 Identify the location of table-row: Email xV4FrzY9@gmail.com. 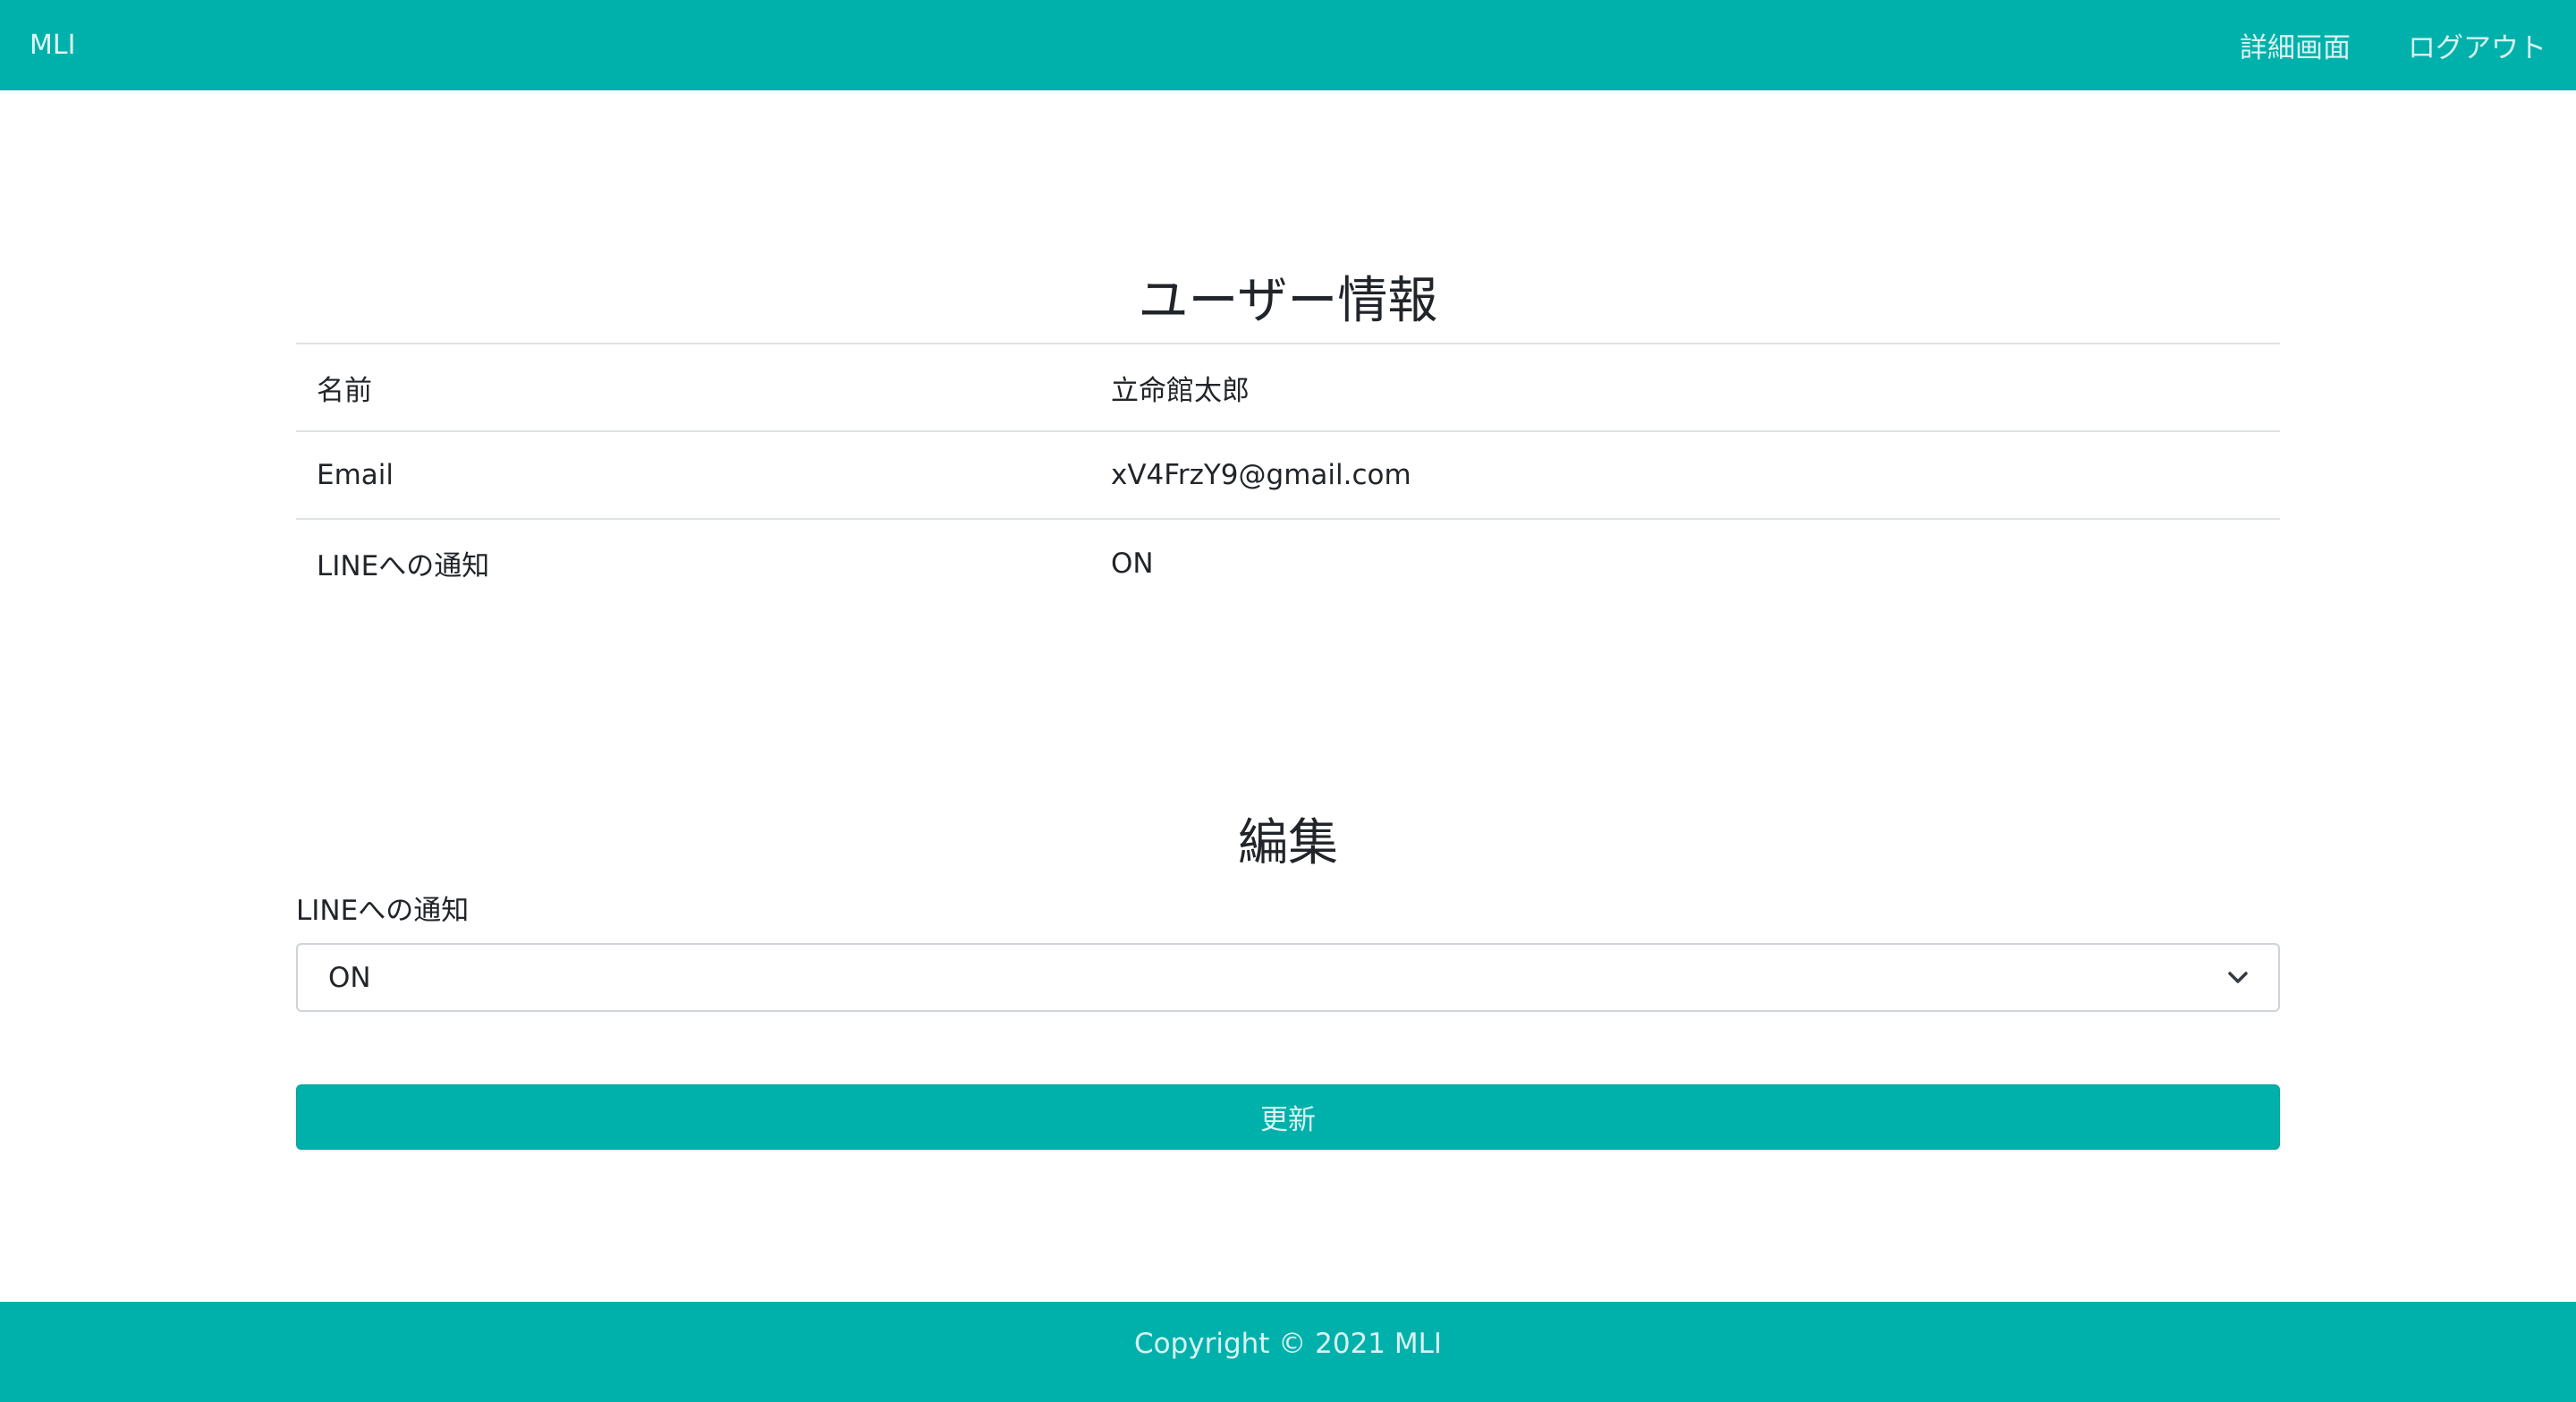
(1288, 474).